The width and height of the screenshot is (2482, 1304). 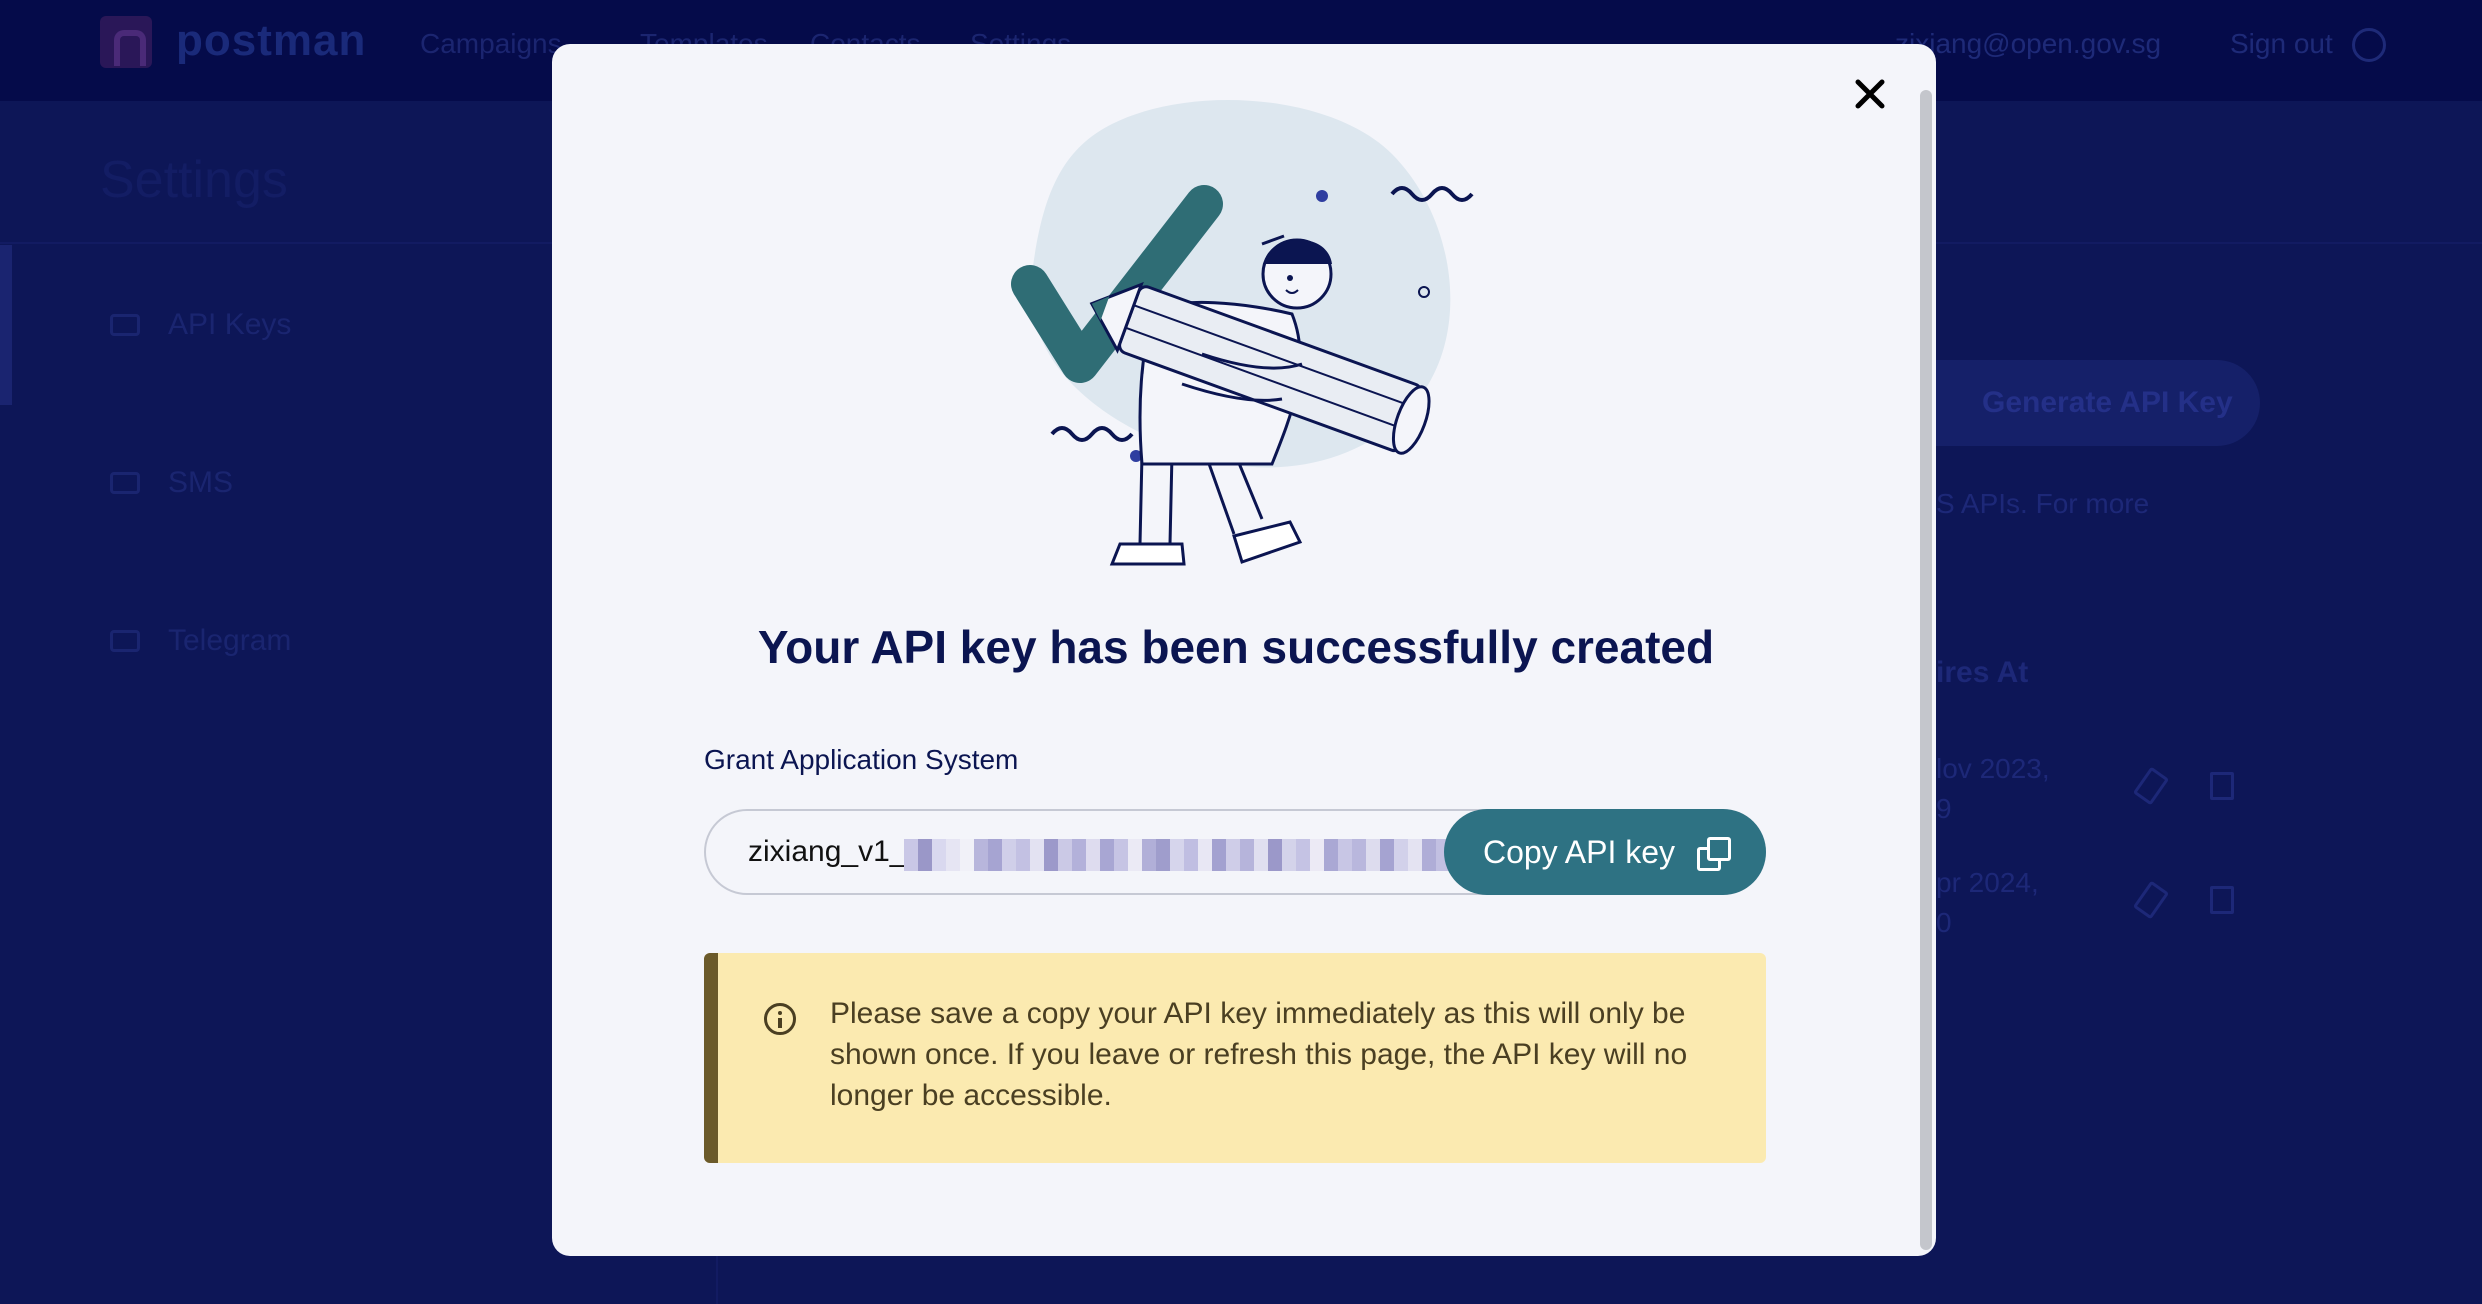 I want to click on generate-api-key-button: Generate API Key, so click(x=2075, y=403).